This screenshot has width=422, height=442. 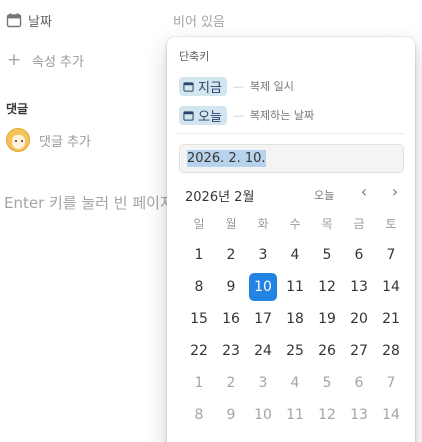 I want to click on avatar, so click(x=18, y=140).